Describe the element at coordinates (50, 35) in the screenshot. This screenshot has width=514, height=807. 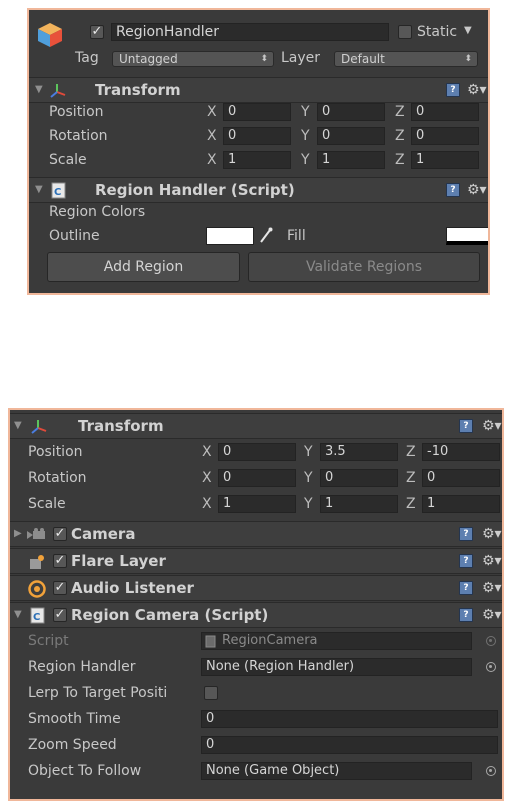
I see `gameobject-cube-icon` at that location.